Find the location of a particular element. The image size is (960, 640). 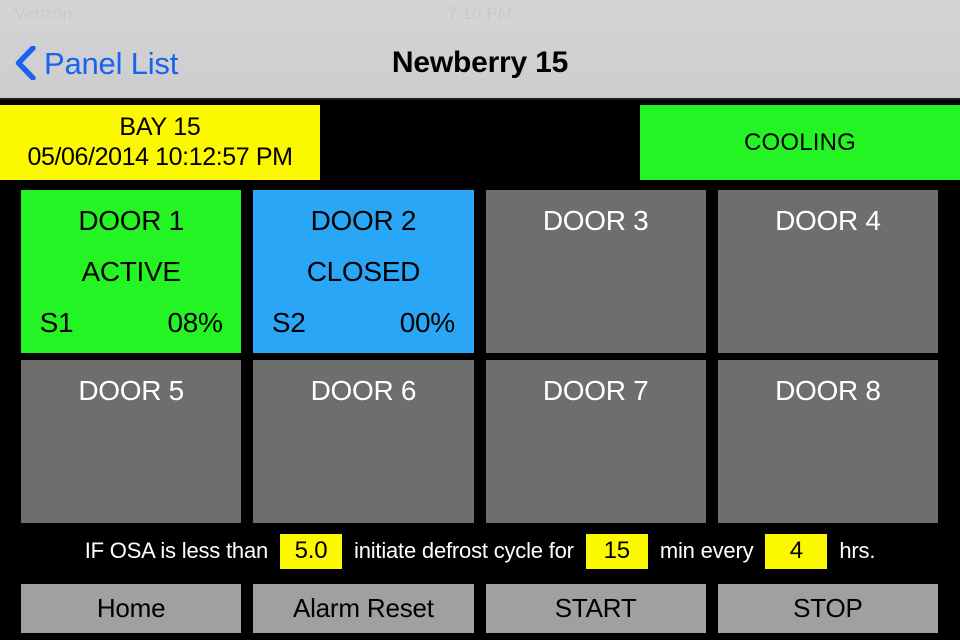

osa-threshold-field: 5.0 is located at coordinates (311, 551).